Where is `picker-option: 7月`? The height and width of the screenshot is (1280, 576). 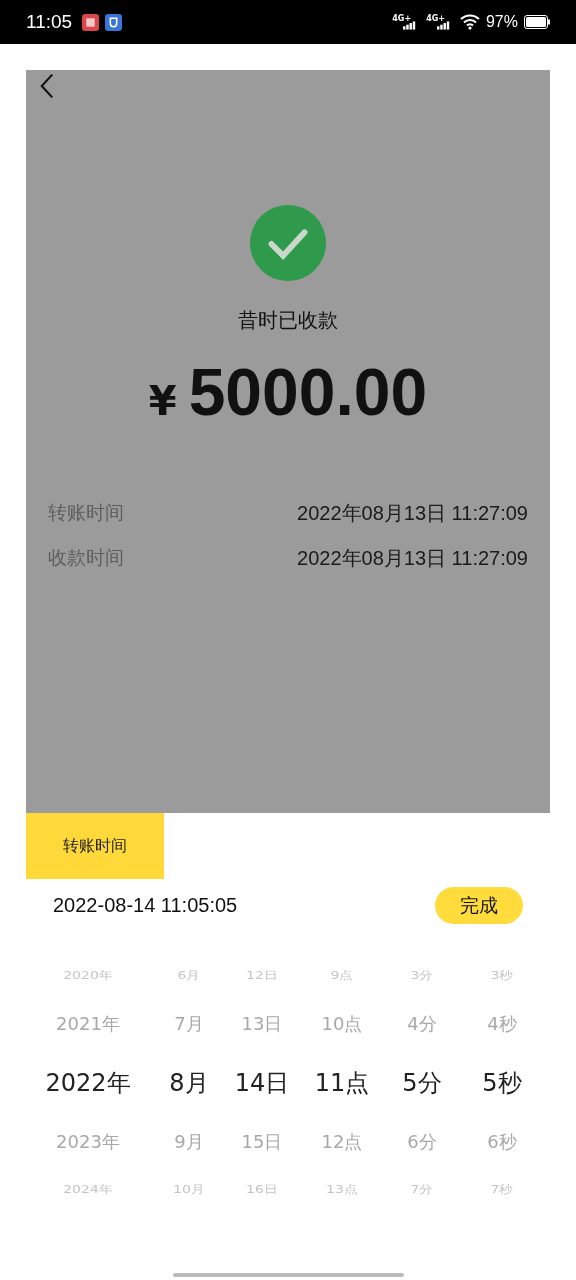 picker-option: 7月 is located at coordinates (189, 1024).